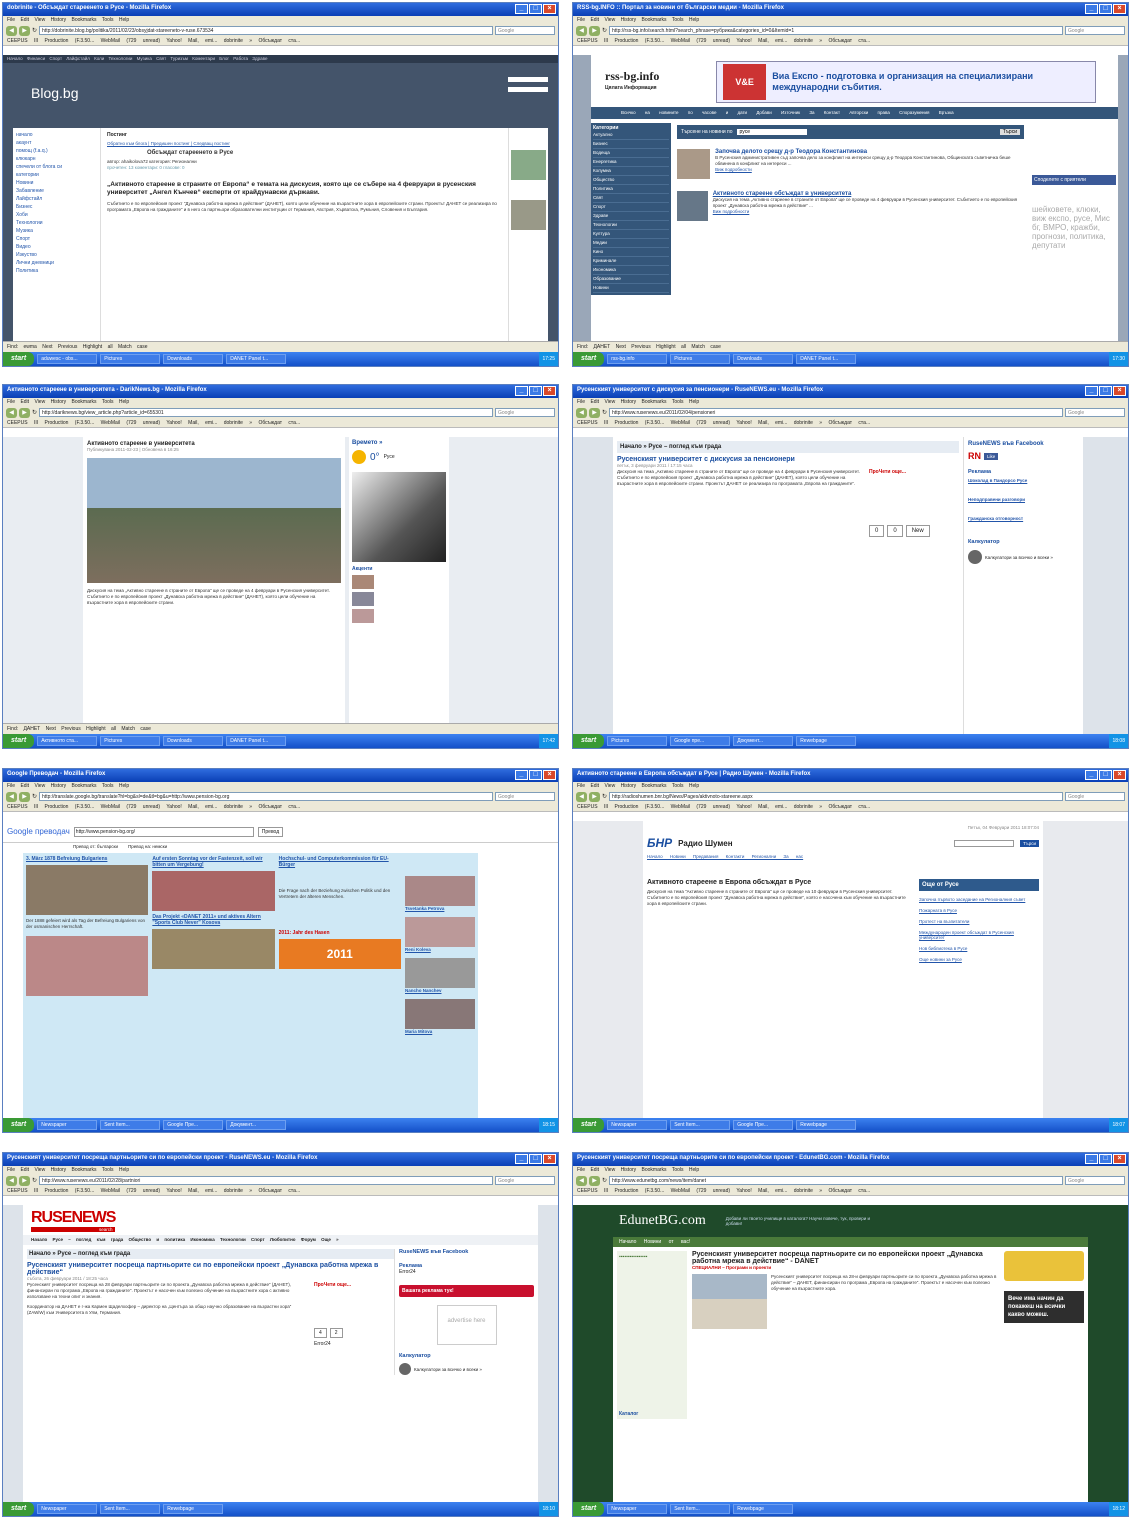 Image resolution: width=1131 pixels, height=1520 pixels. Describe the element at coordinates (56, 215) in the screenshot. I see `sidebar-item: Хоби` at that location.